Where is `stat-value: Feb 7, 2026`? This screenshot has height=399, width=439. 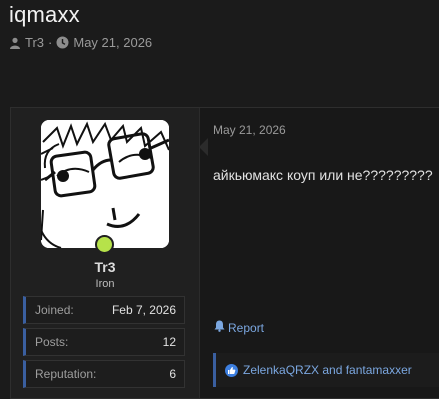
stat-value: Feb 7, 2026 is located at coordinates (143, 310).